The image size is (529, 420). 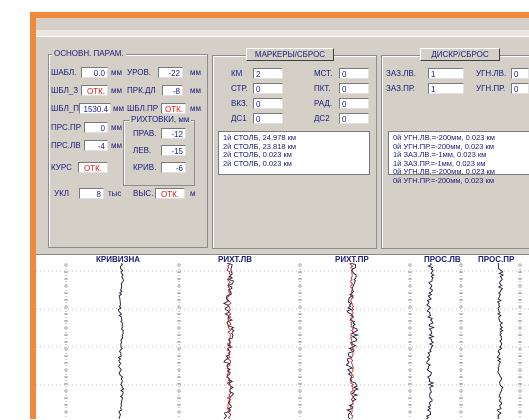 What do you see at coordinates (64, 72) in the screenshot?
I see `label-shabl: ШАБЛ.` at bounding box center [64, 72].